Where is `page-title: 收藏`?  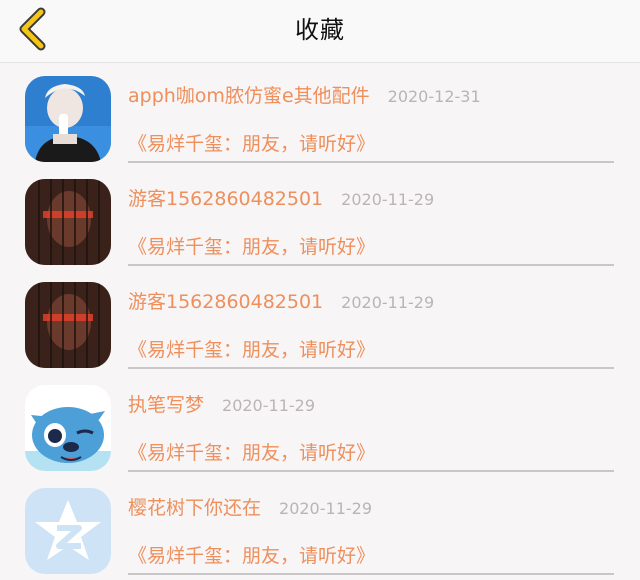
page-title: 收藏 is located at coordinates (320, 30).